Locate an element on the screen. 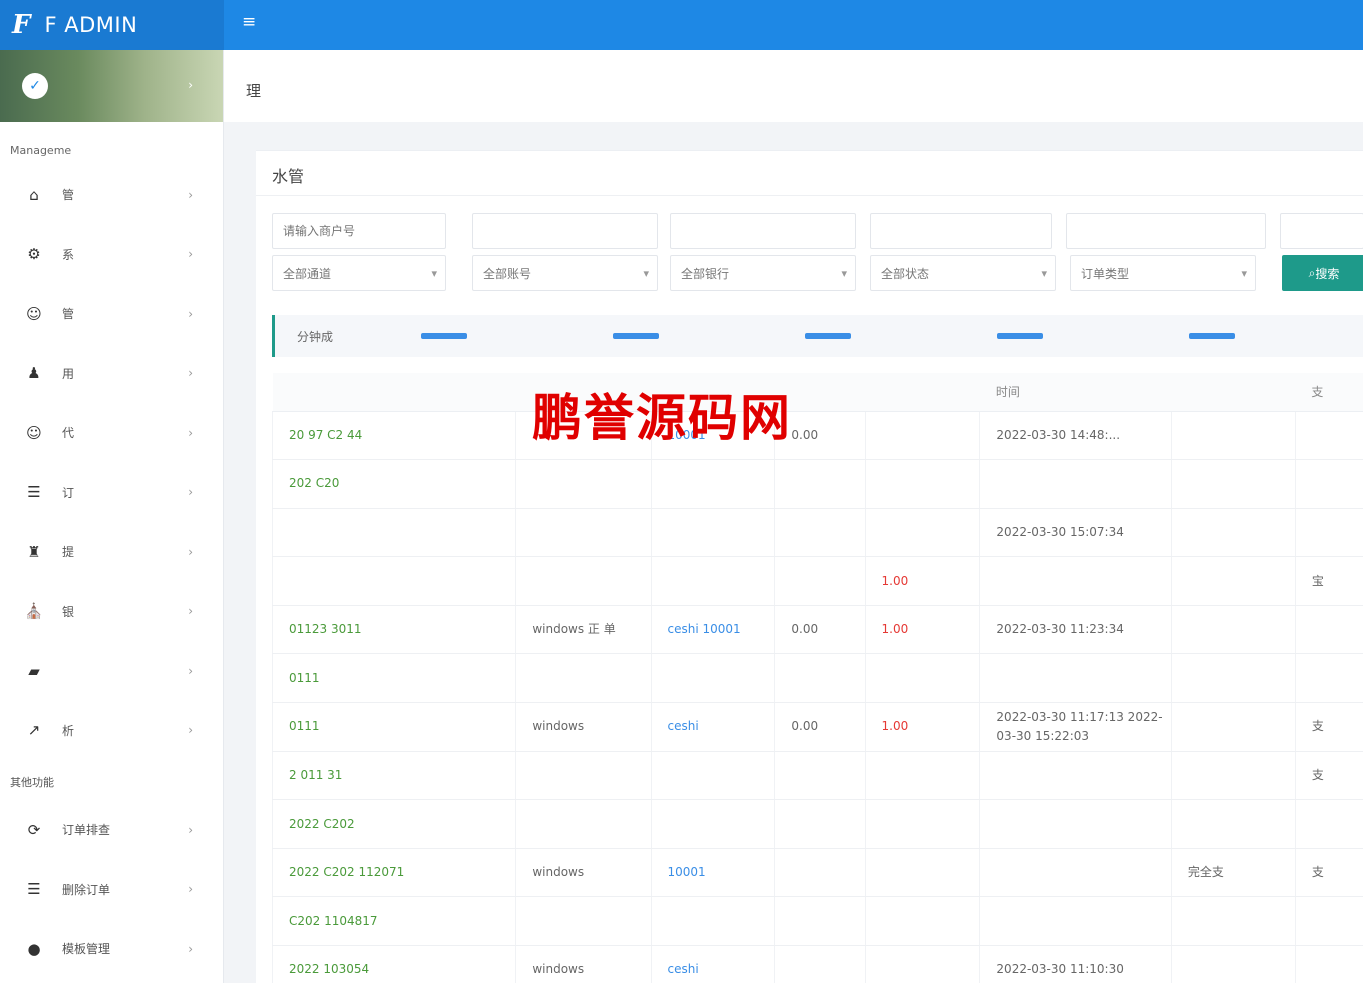  cell-time: 2022-03-30 11:10:30 is located at coordinates (1075, 964).